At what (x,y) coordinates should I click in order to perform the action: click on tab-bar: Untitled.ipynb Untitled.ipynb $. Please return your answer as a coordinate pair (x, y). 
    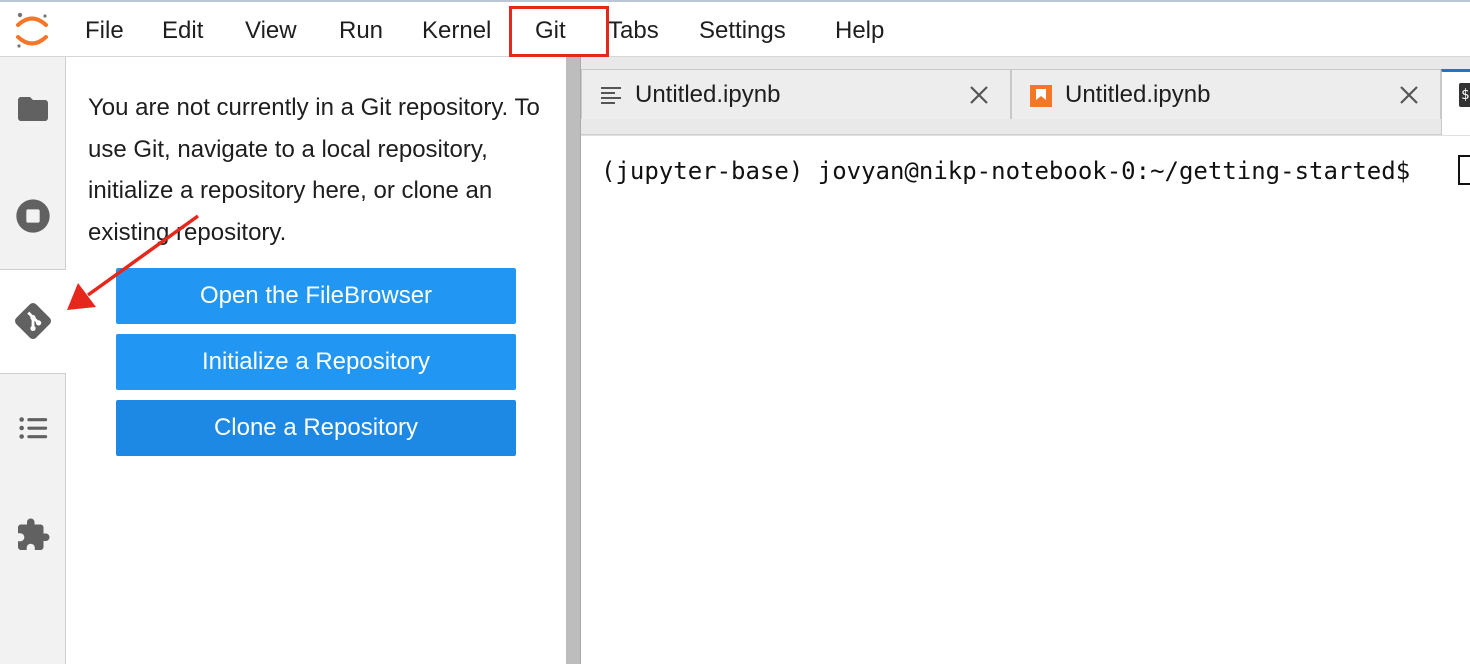
    Looking at the image, I should click on (1025, 96).